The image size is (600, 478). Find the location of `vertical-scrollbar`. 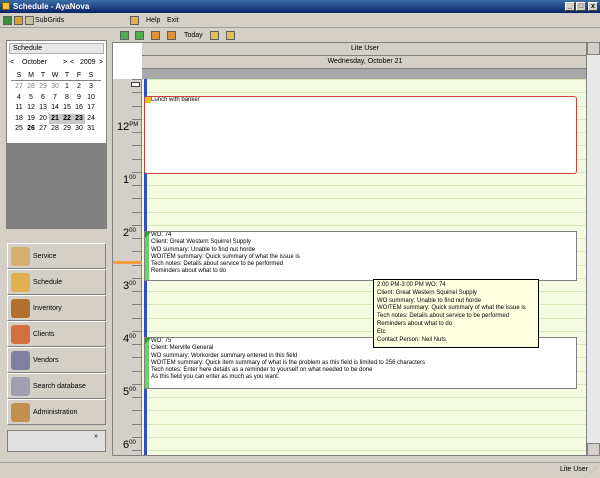

vertical-scrollbar is located at coordinates (593, 249).